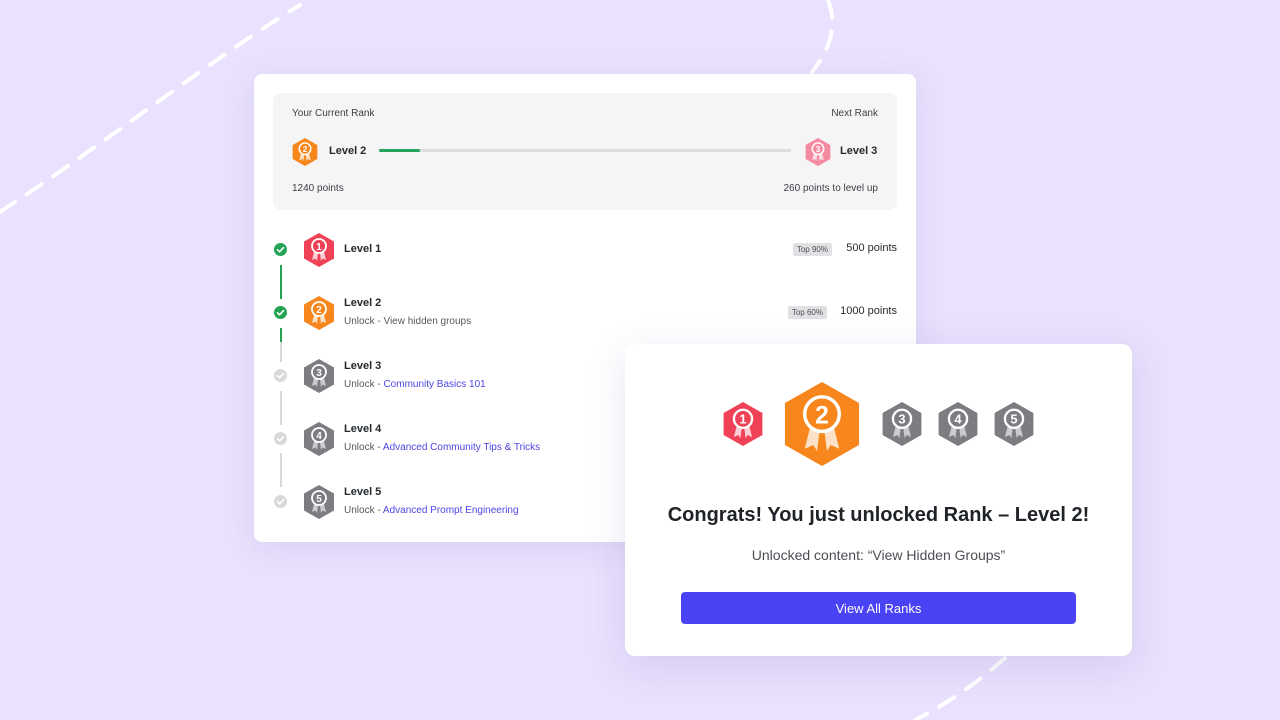  What do you see at coordinates (461, 447) in the screenshot?
I see `unlock-content-link: Advanced Community Tips & Tricks` at bounding box center [461, 447].